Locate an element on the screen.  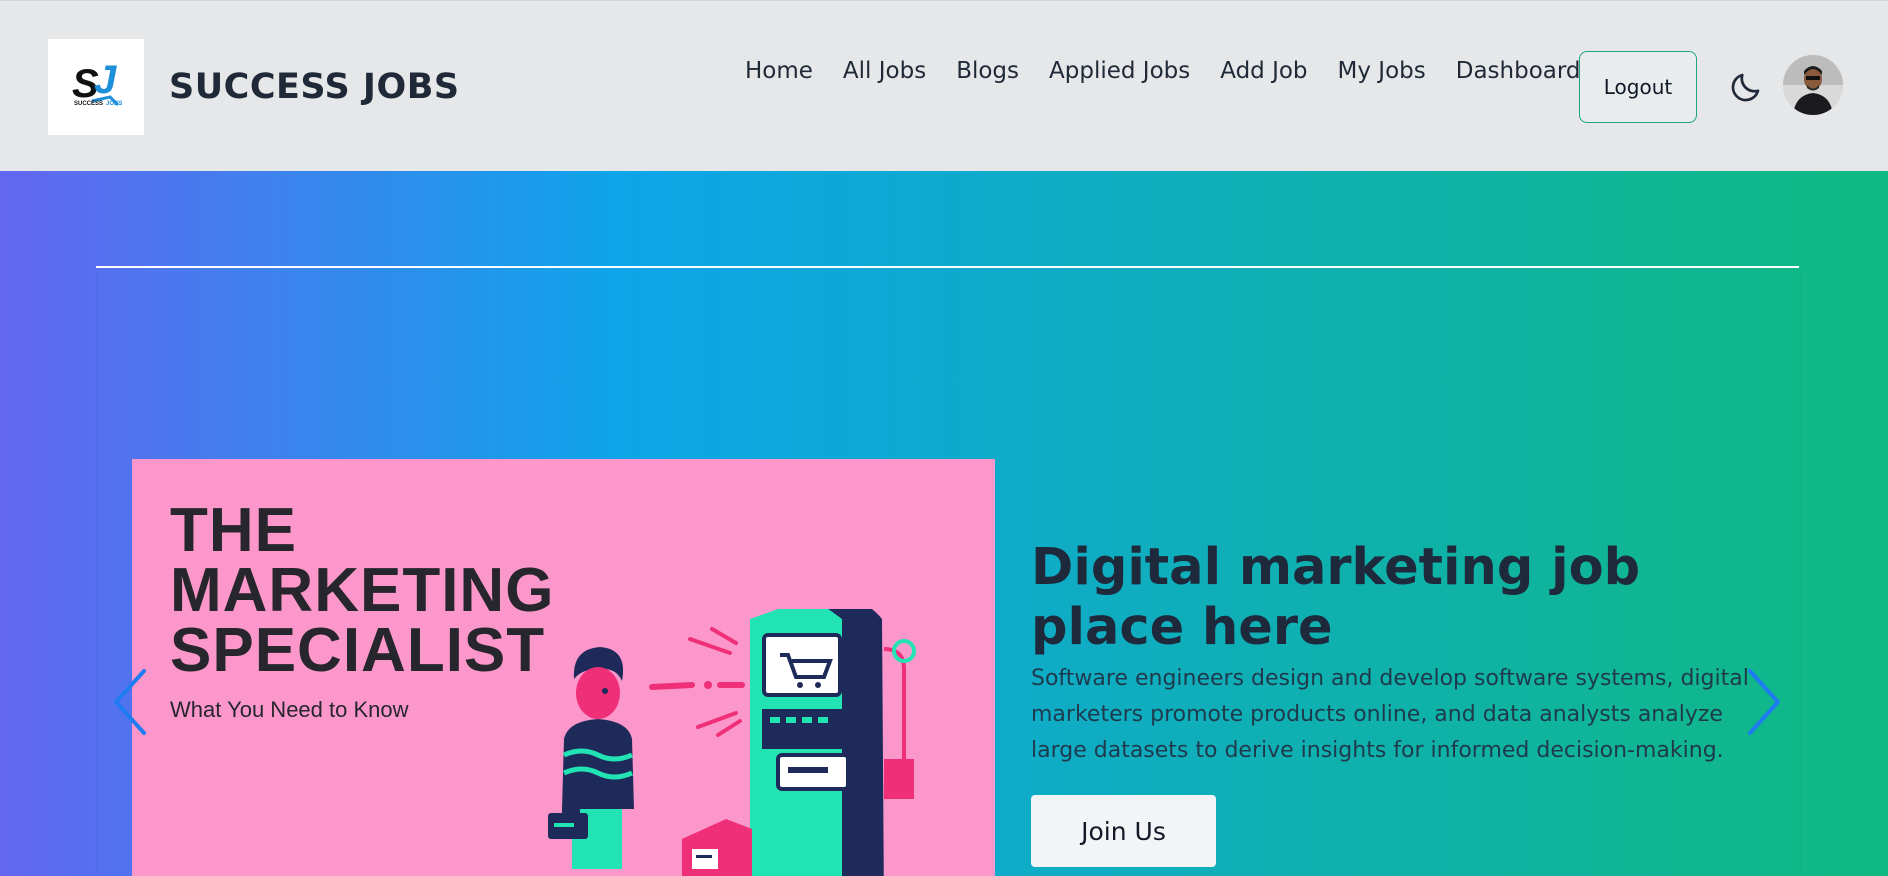
slide-image-title: THE MARKETING SPECIALIST is located at coordinates (362, 590).